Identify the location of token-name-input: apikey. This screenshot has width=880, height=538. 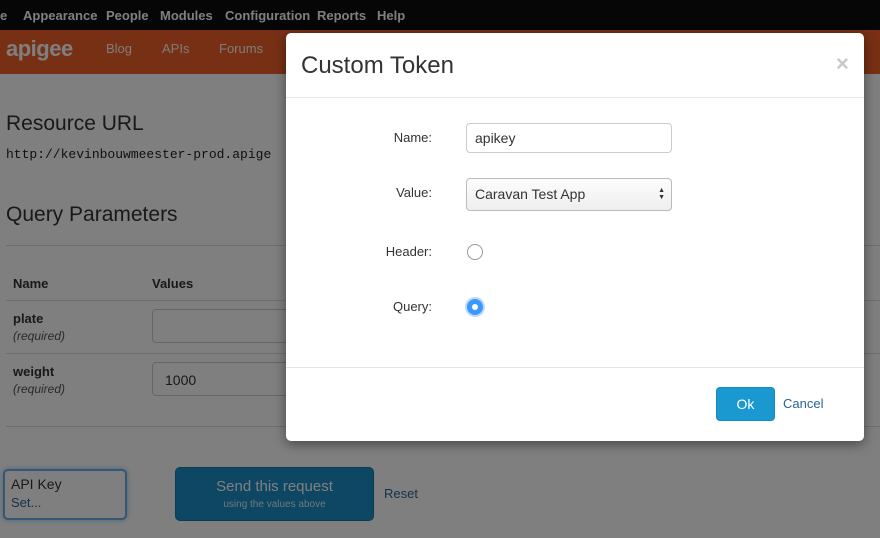
(569, 138).